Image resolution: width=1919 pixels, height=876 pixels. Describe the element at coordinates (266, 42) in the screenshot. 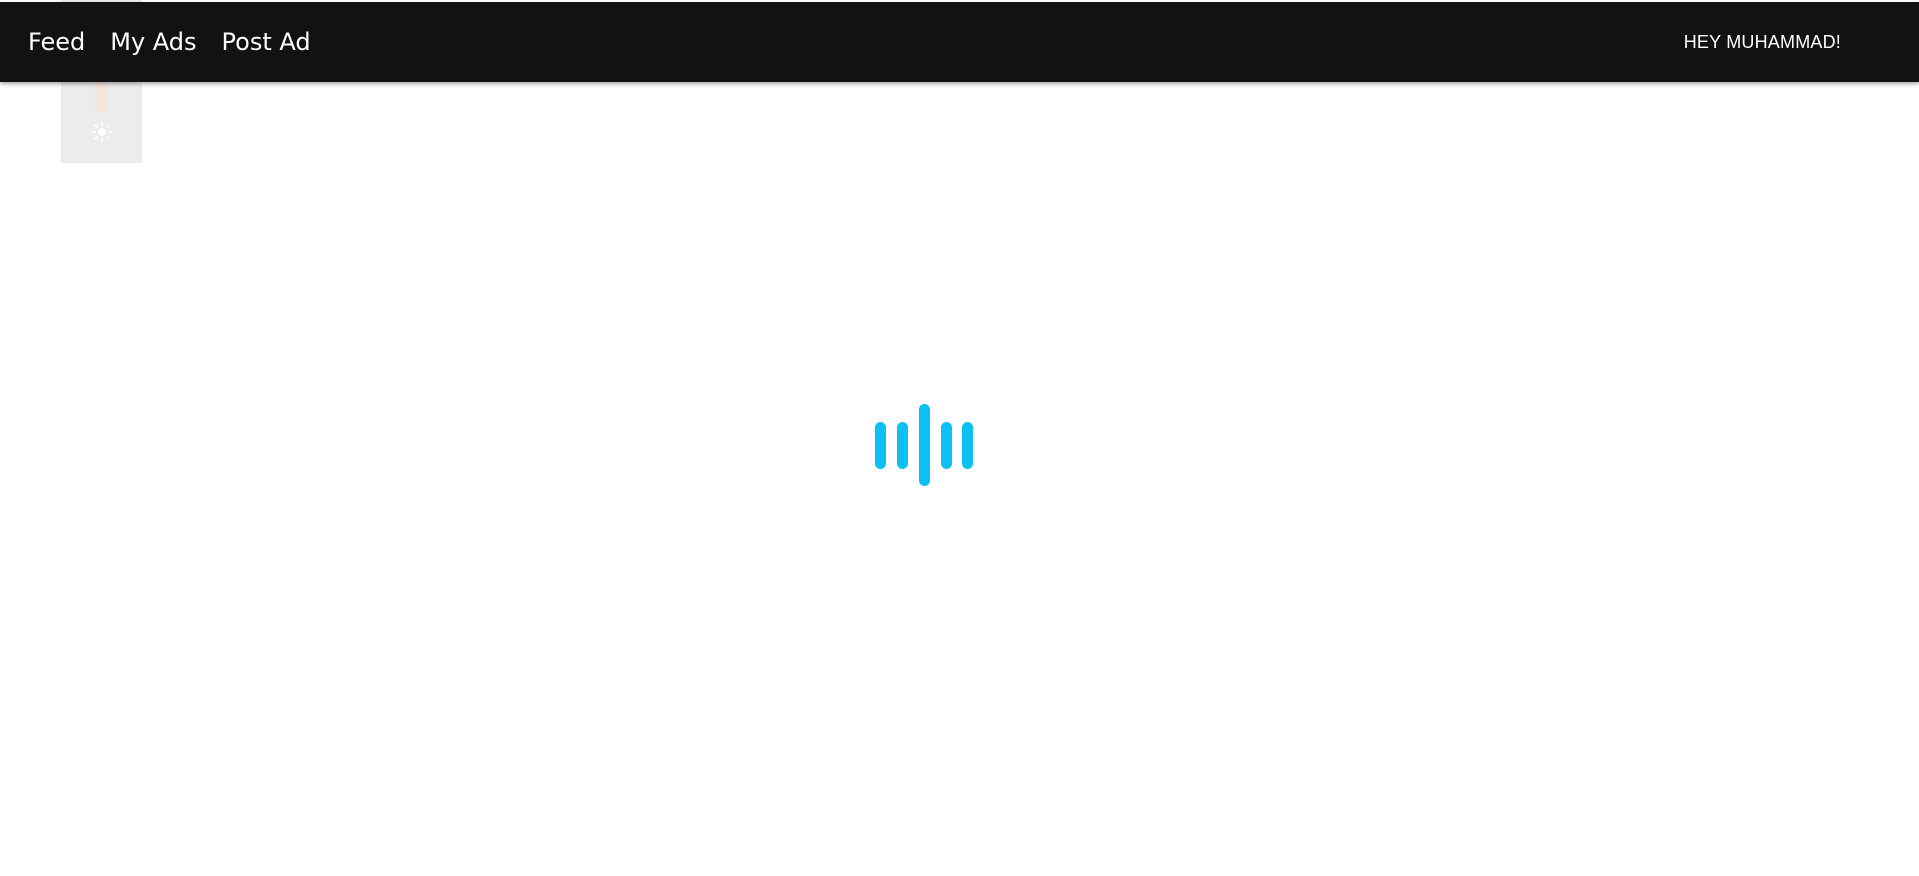

I see `nav-link-post-ad: Post Ad` at that location.